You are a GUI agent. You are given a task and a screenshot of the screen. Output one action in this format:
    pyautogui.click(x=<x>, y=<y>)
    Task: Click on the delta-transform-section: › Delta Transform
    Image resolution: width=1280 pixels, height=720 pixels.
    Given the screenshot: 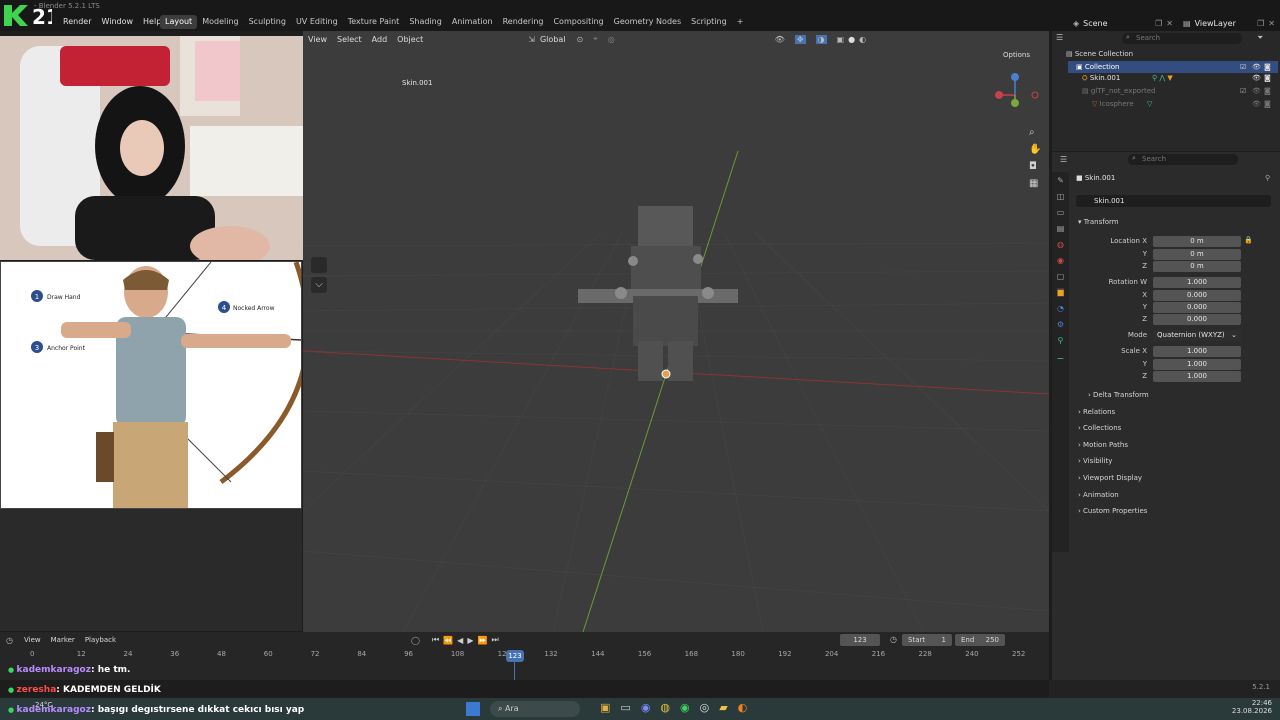 What is the action you would take?
    pyautogui.click(x=1118, y=395)
    